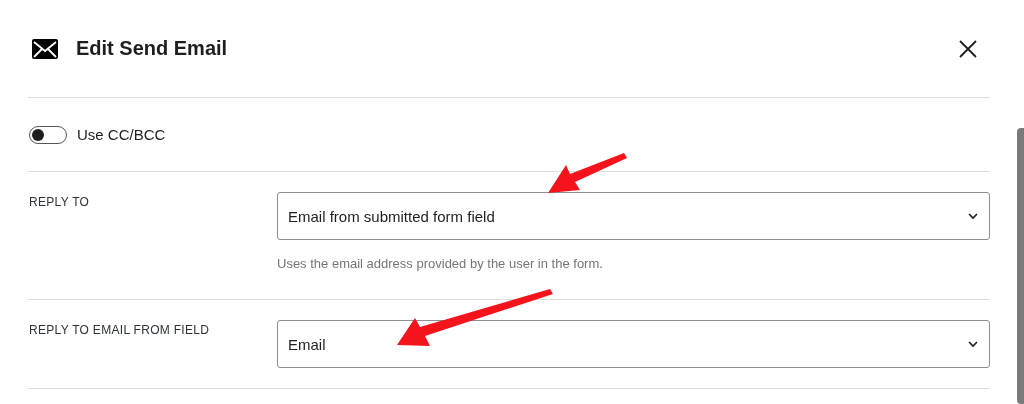  Describe the element at coordinates (440, 263) in the screenshot. I see `help-text: Uses the email address provided by the user in the form.` at that location.